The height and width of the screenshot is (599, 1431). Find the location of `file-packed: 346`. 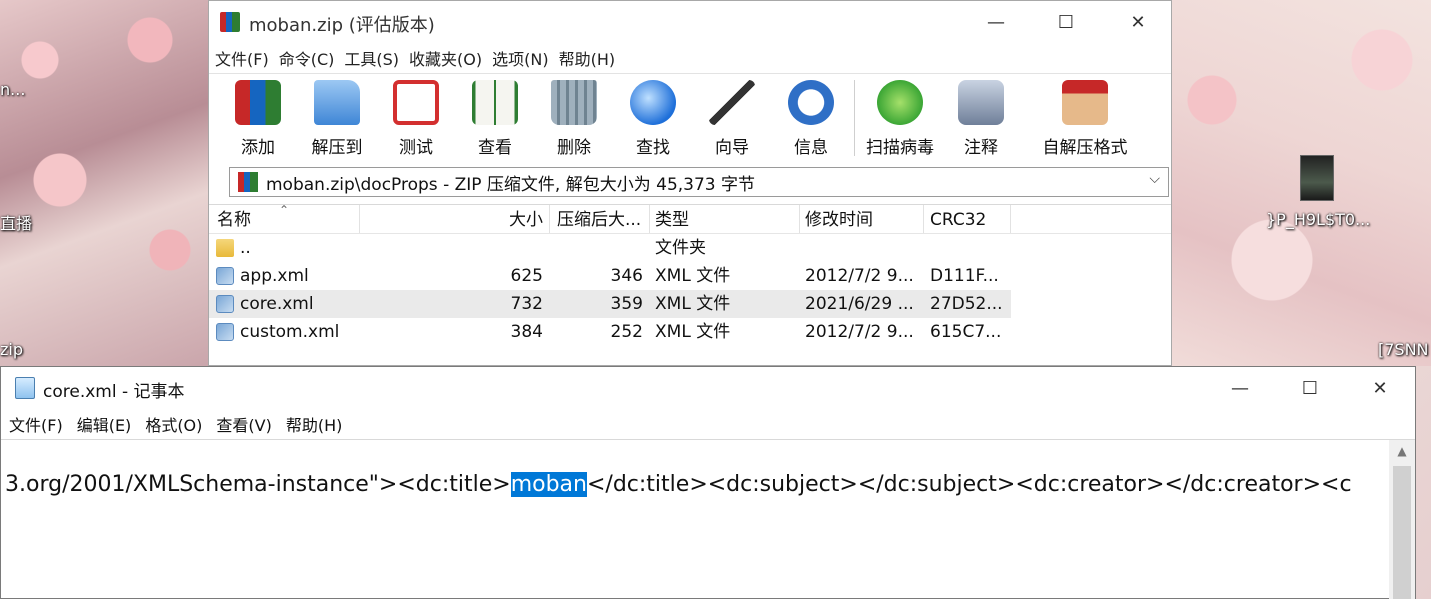

file-packed: 346 is located at coordinates (626, 276).